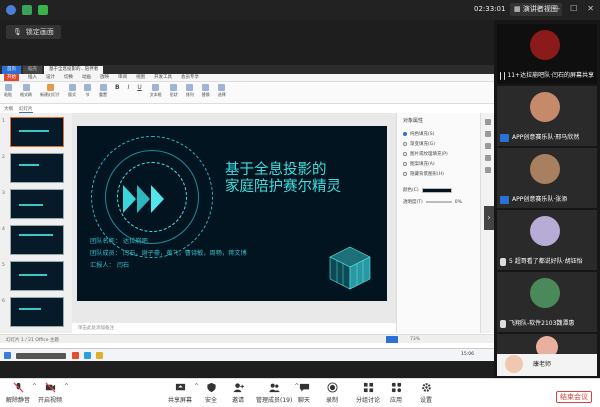  What do you see at coordinates (99, 355) in the screenshot?
I see `folder-icon` at bounding box center [99, 355].